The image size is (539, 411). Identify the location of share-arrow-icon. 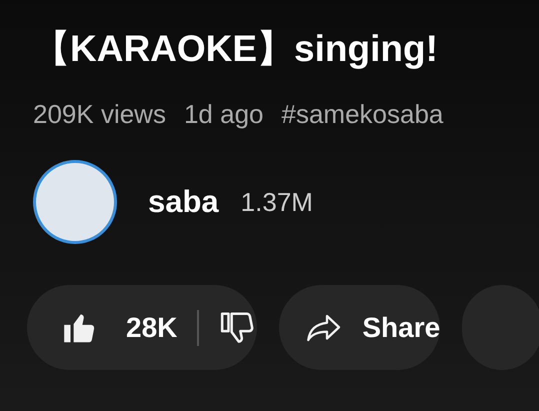
(324, 327).